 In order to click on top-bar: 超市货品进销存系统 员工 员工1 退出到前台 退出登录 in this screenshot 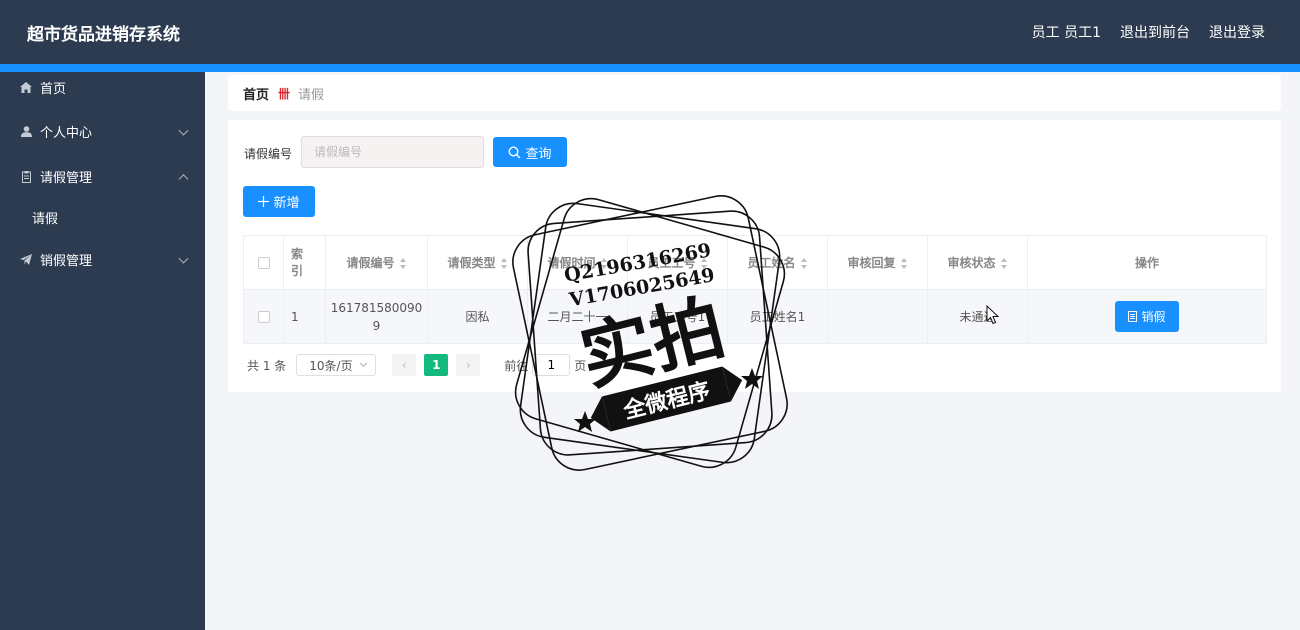, I will do `click(650, 32)`.